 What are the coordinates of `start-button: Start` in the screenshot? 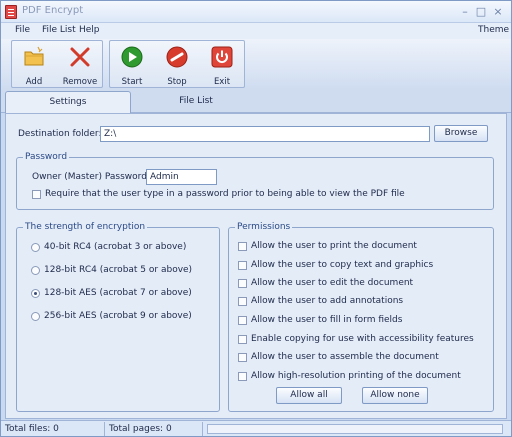 It's located at (132, 65).